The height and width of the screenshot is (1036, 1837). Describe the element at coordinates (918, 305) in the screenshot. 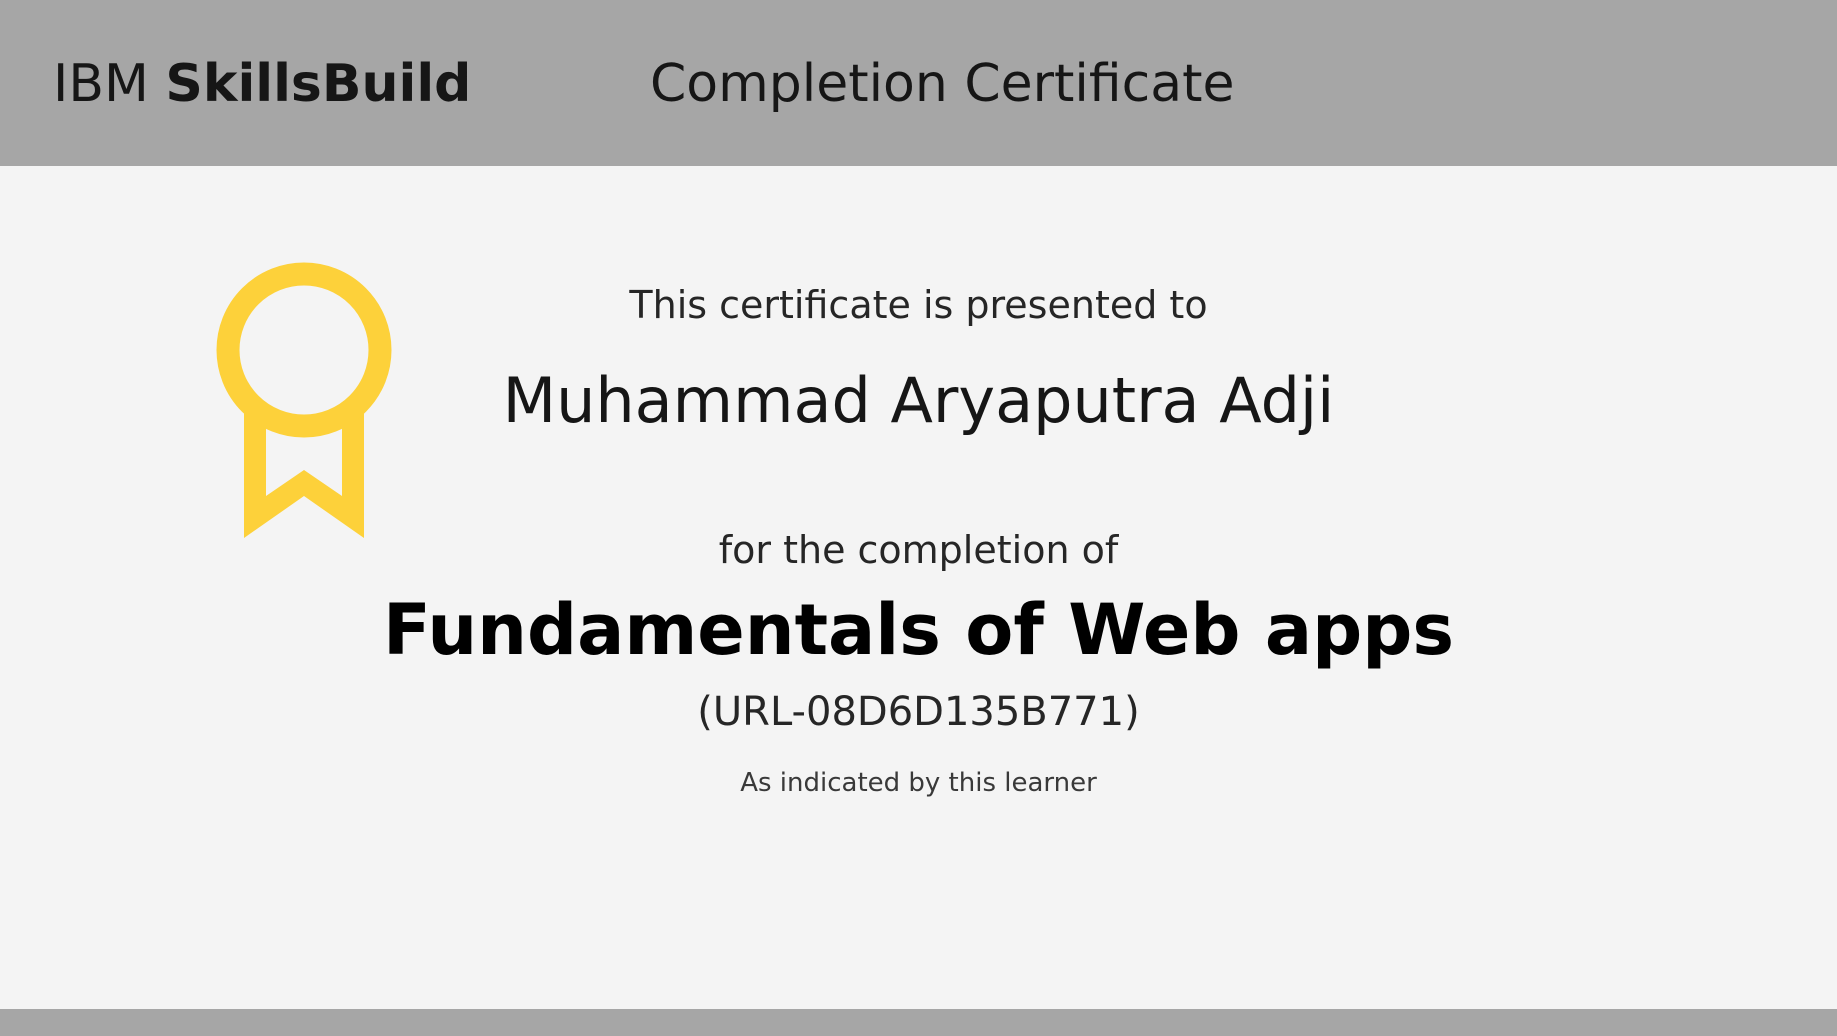

I see `presented-to-label: This certificate is presented to` at that location.